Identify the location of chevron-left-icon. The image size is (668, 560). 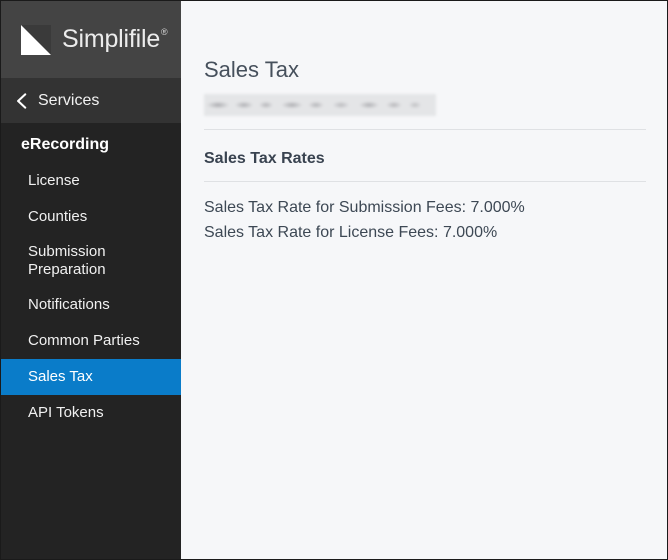
(22, 100).